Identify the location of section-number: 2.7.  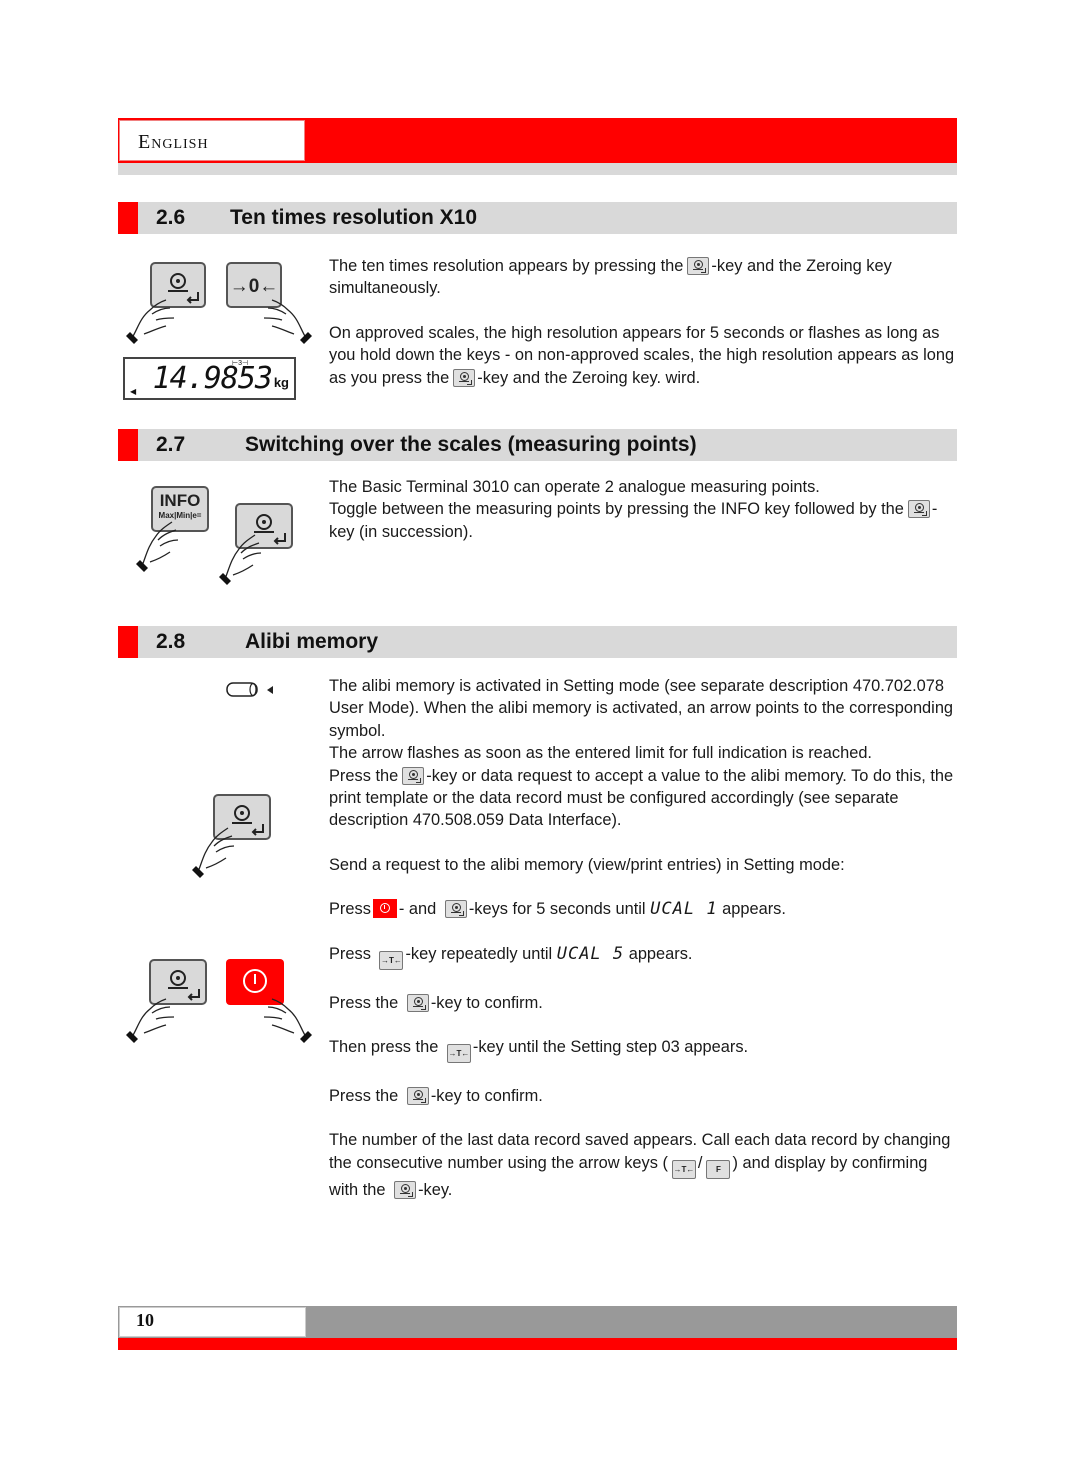
(171, 444).